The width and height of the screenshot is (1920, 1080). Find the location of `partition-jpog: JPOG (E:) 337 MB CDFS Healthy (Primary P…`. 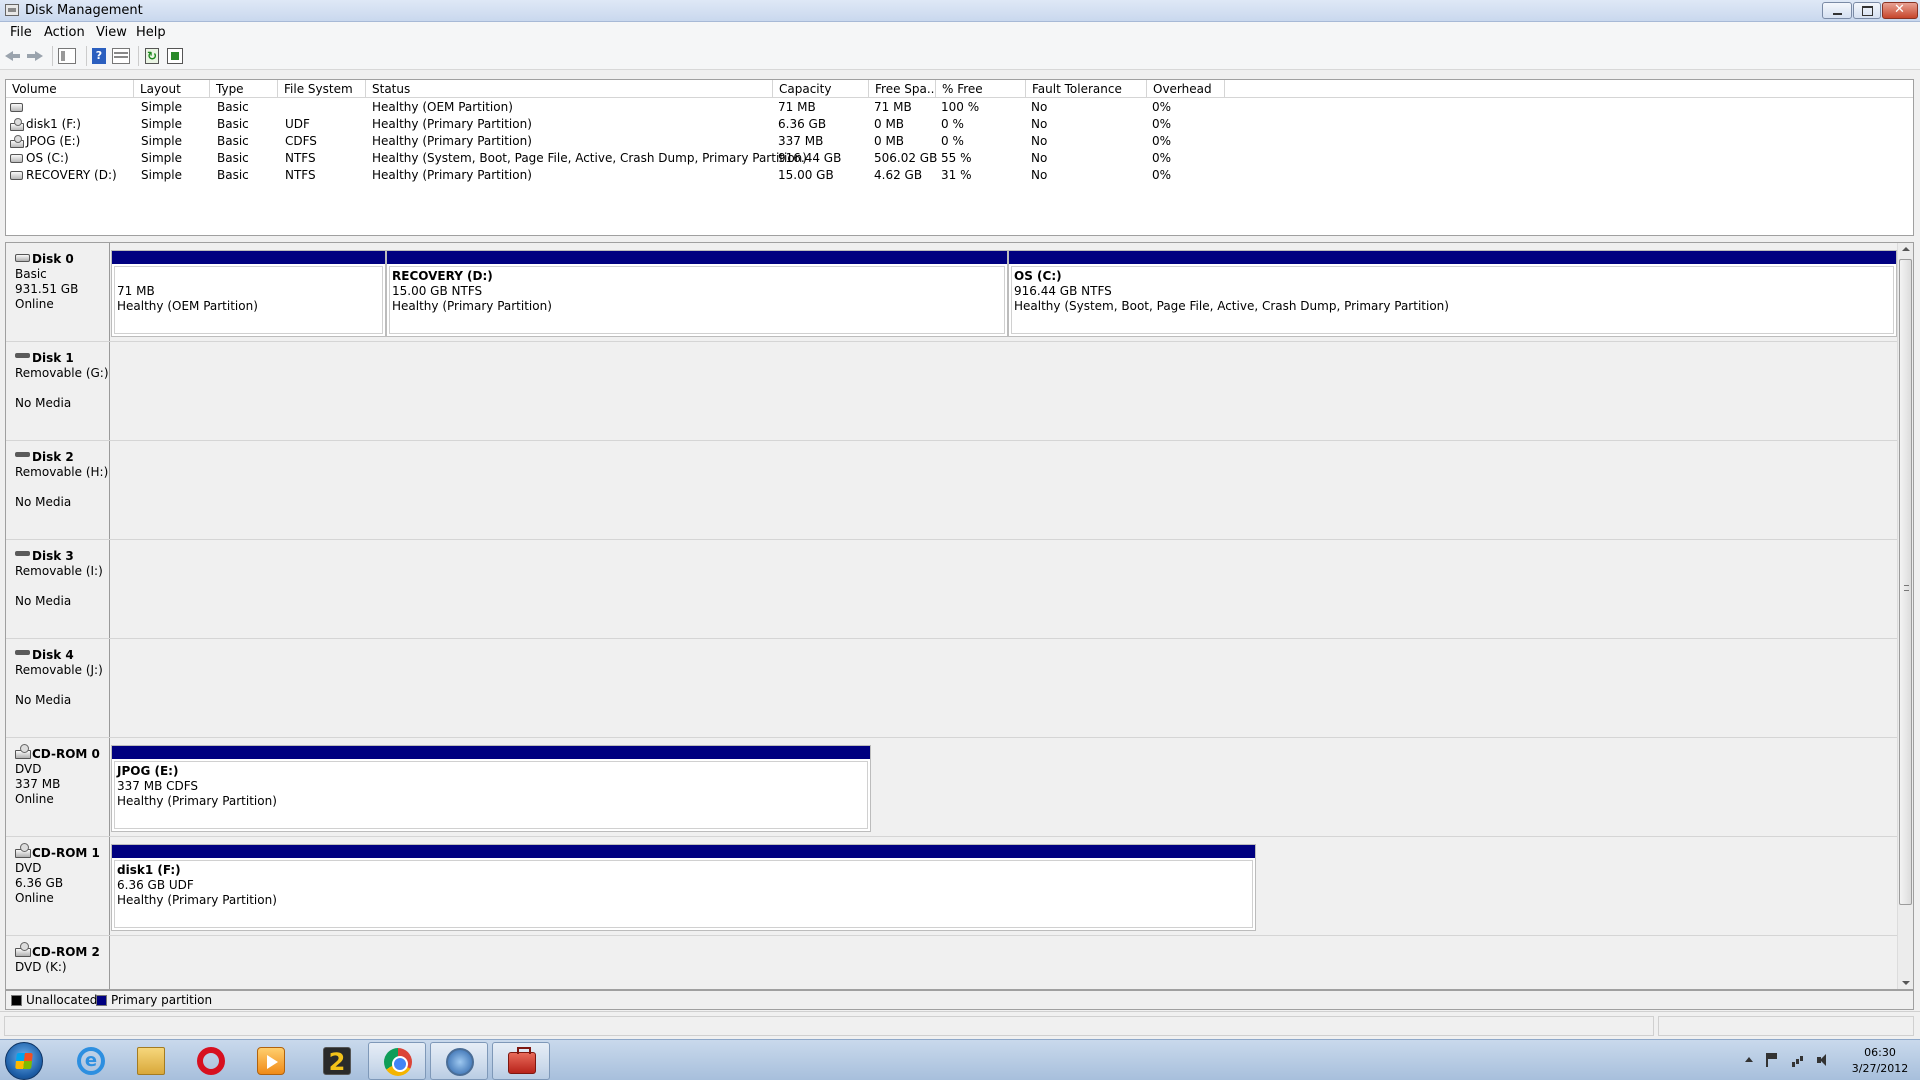

partition-jpog: JPOG (E:) 337 MB CDFS Healthy (Primary P… is located at coordinates (491, 788).